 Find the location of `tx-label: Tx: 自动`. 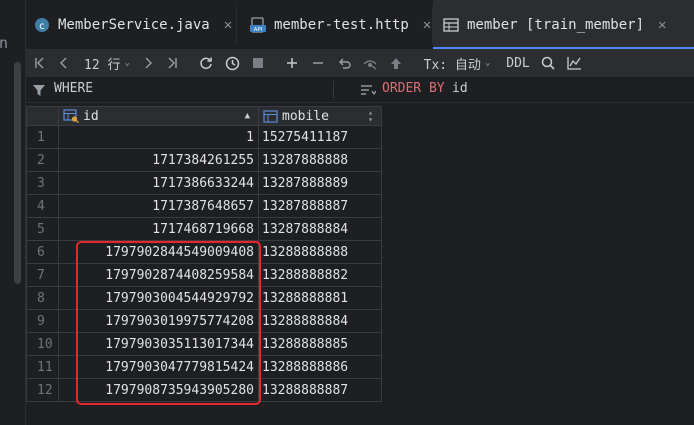

tx-label: Tx: 自动 is located at coordinates (452, 65).